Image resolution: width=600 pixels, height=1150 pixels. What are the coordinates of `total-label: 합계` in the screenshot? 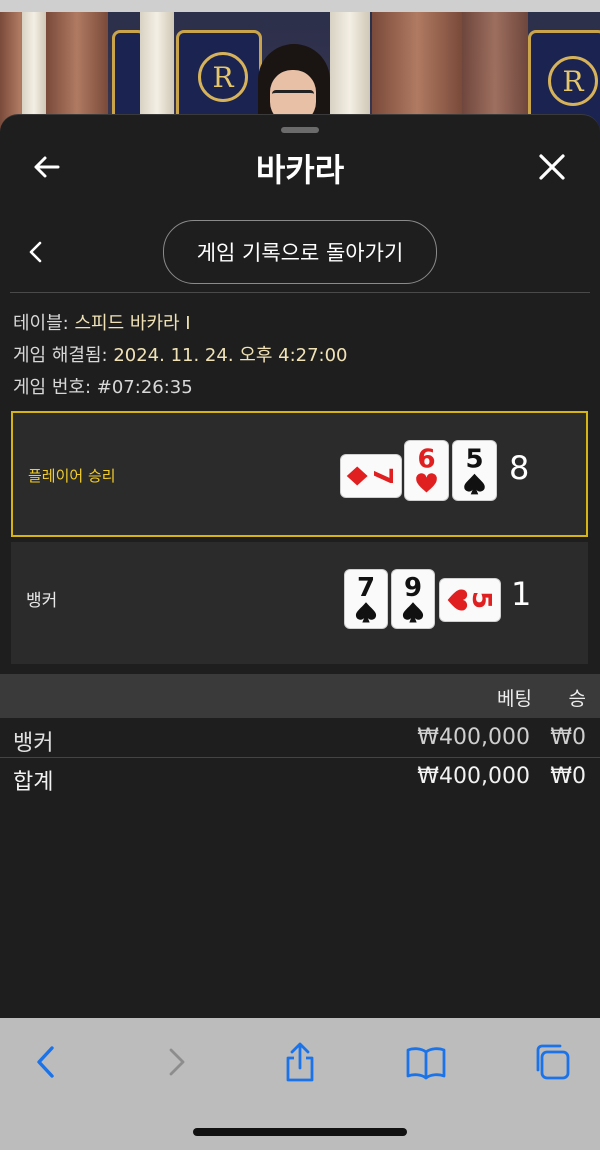 It's located at (33, 782).